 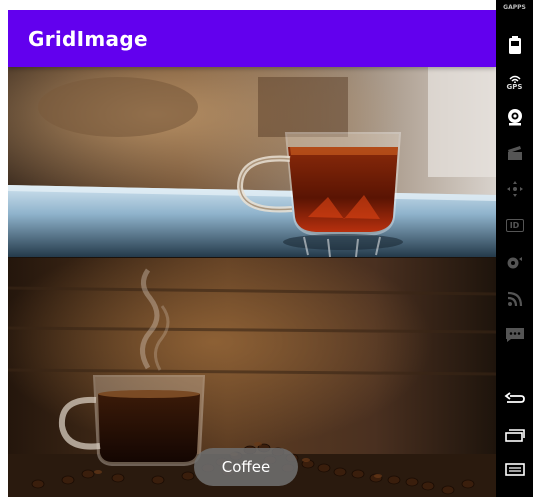 I want to click on rss-icon, so click(x=514, y=299).